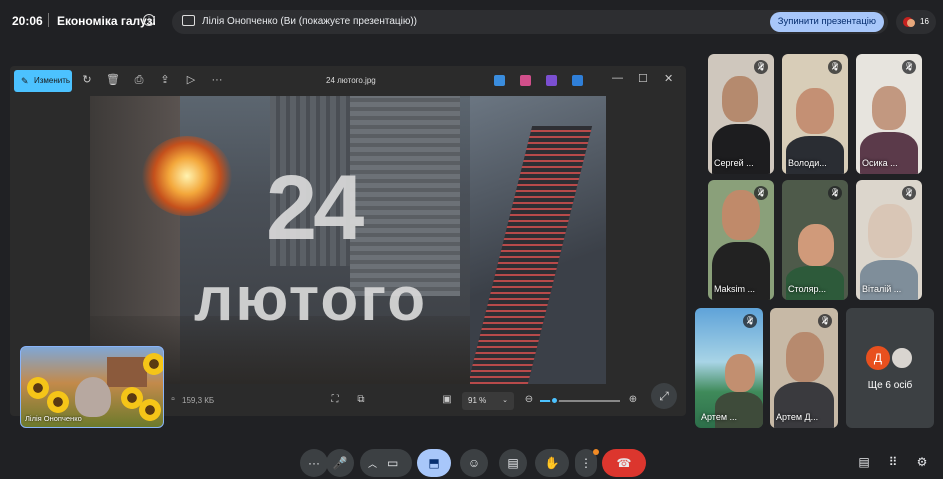 The image size is (943, 479). What do you see at coordinates (393, 463) in the screenshot?
I see `camera-icon: ▭` at bounding box center [393, 463].